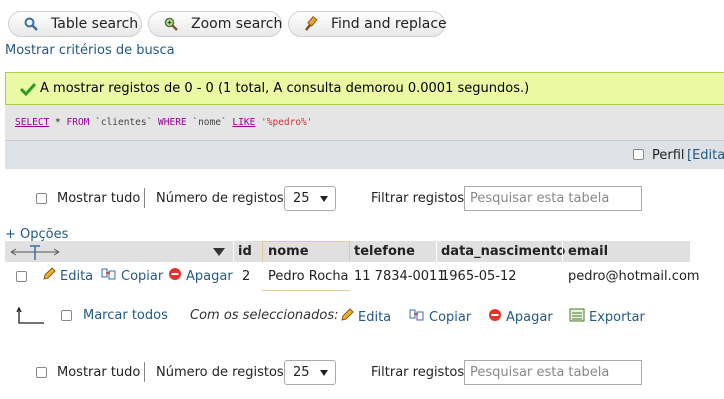 The height and width of the screenshot is (399, 724). Describe the element at coordinates (634, 276) in the screenshot. I see `cell-email: pedro@hotmail.com` at that location.